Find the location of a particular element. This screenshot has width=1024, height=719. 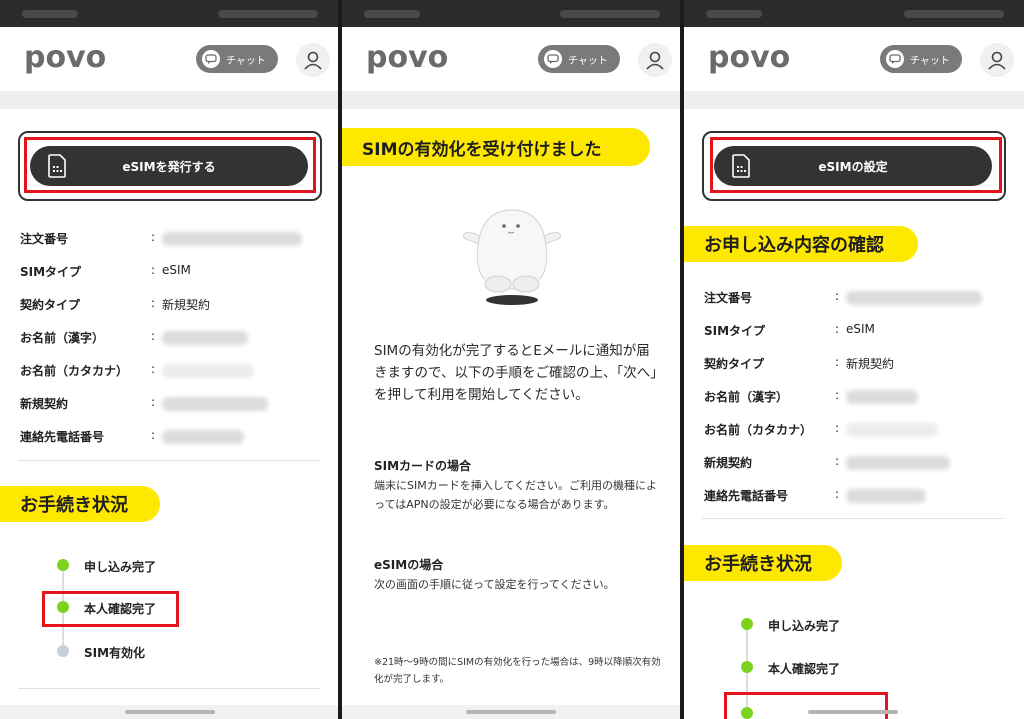

mascot-illustration is located at coordinates (512, 257).